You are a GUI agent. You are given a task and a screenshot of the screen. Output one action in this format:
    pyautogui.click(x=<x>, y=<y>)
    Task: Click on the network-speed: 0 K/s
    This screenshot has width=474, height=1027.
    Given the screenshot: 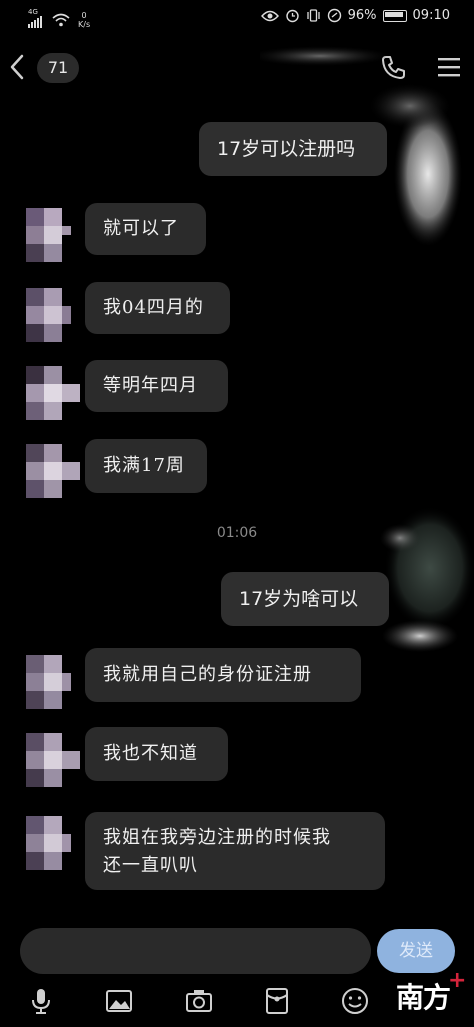 What is the action you would take?
    pyautogui.click(x=84, y=20)
    